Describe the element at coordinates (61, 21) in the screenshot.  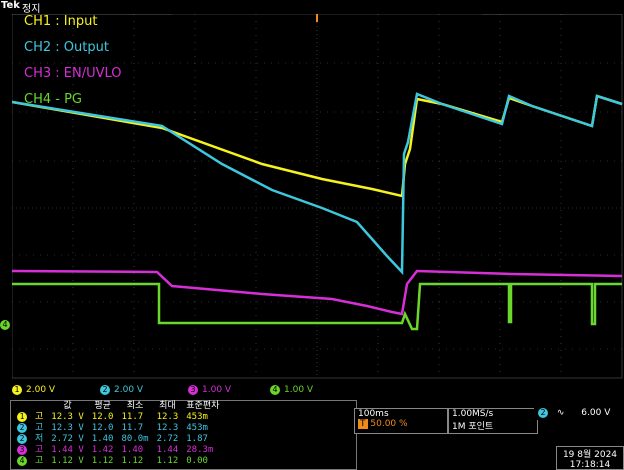
I see `legend-ch1: CH1 : Input` at that location.